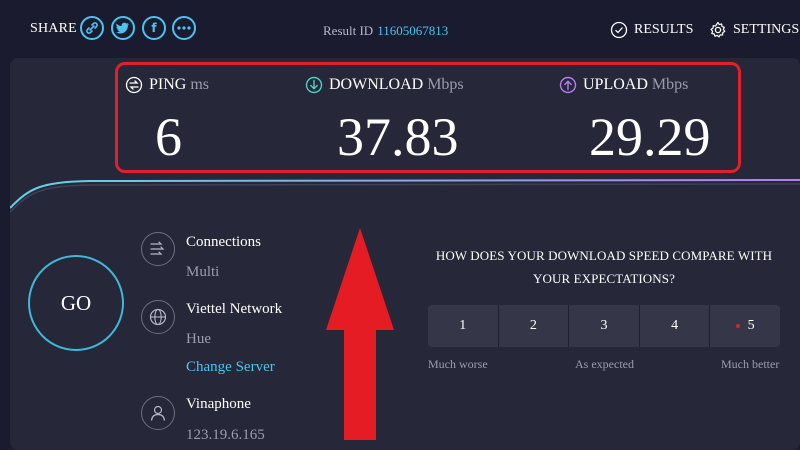 This screenshot has width=800, height=450. I want to click on server-location: Hue, so click(198, 339).